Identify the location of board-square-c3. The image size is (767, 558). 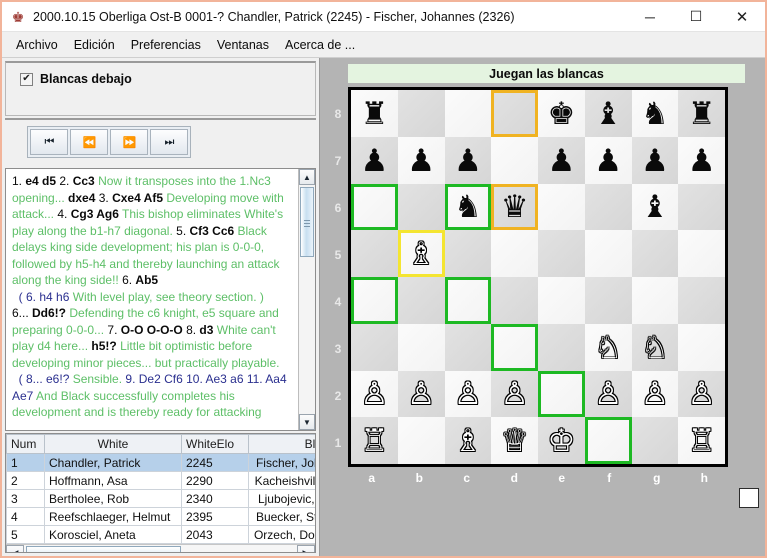
(468, 347).